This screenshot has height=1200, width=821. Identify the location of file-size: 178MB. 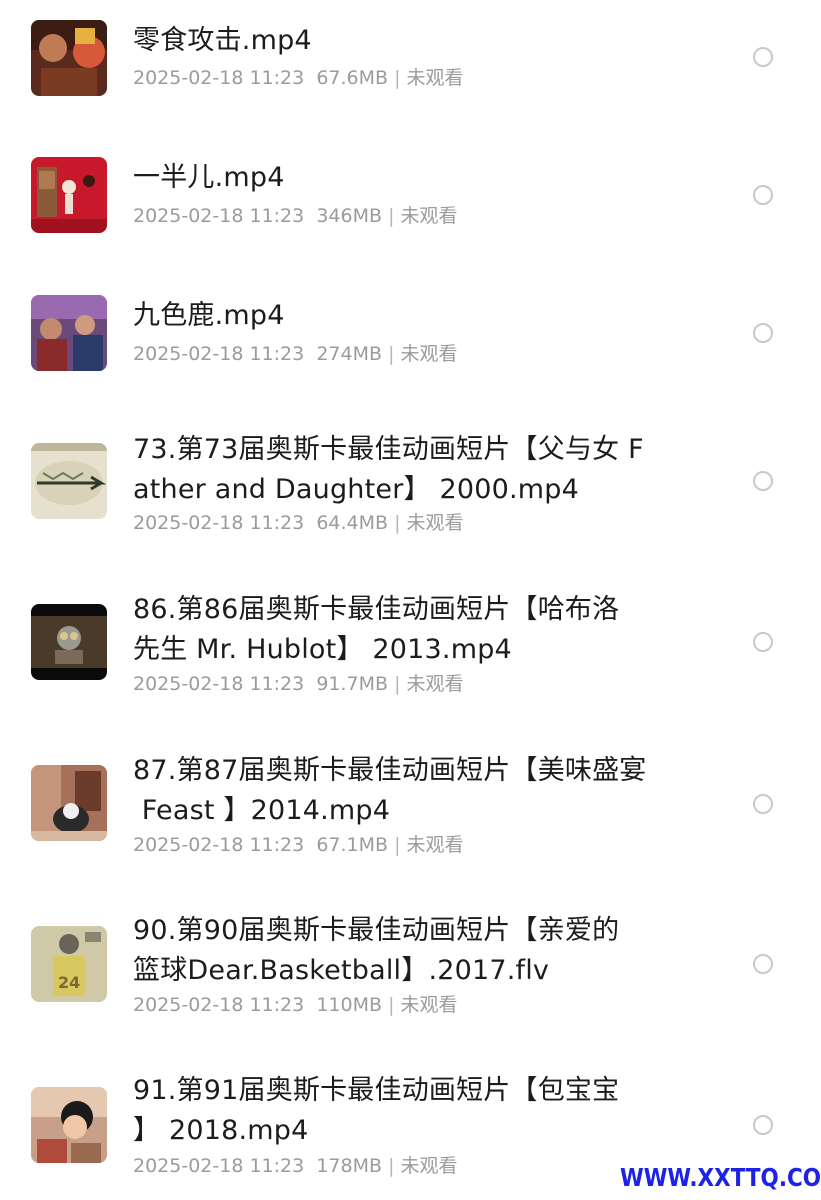
(349, 1166).